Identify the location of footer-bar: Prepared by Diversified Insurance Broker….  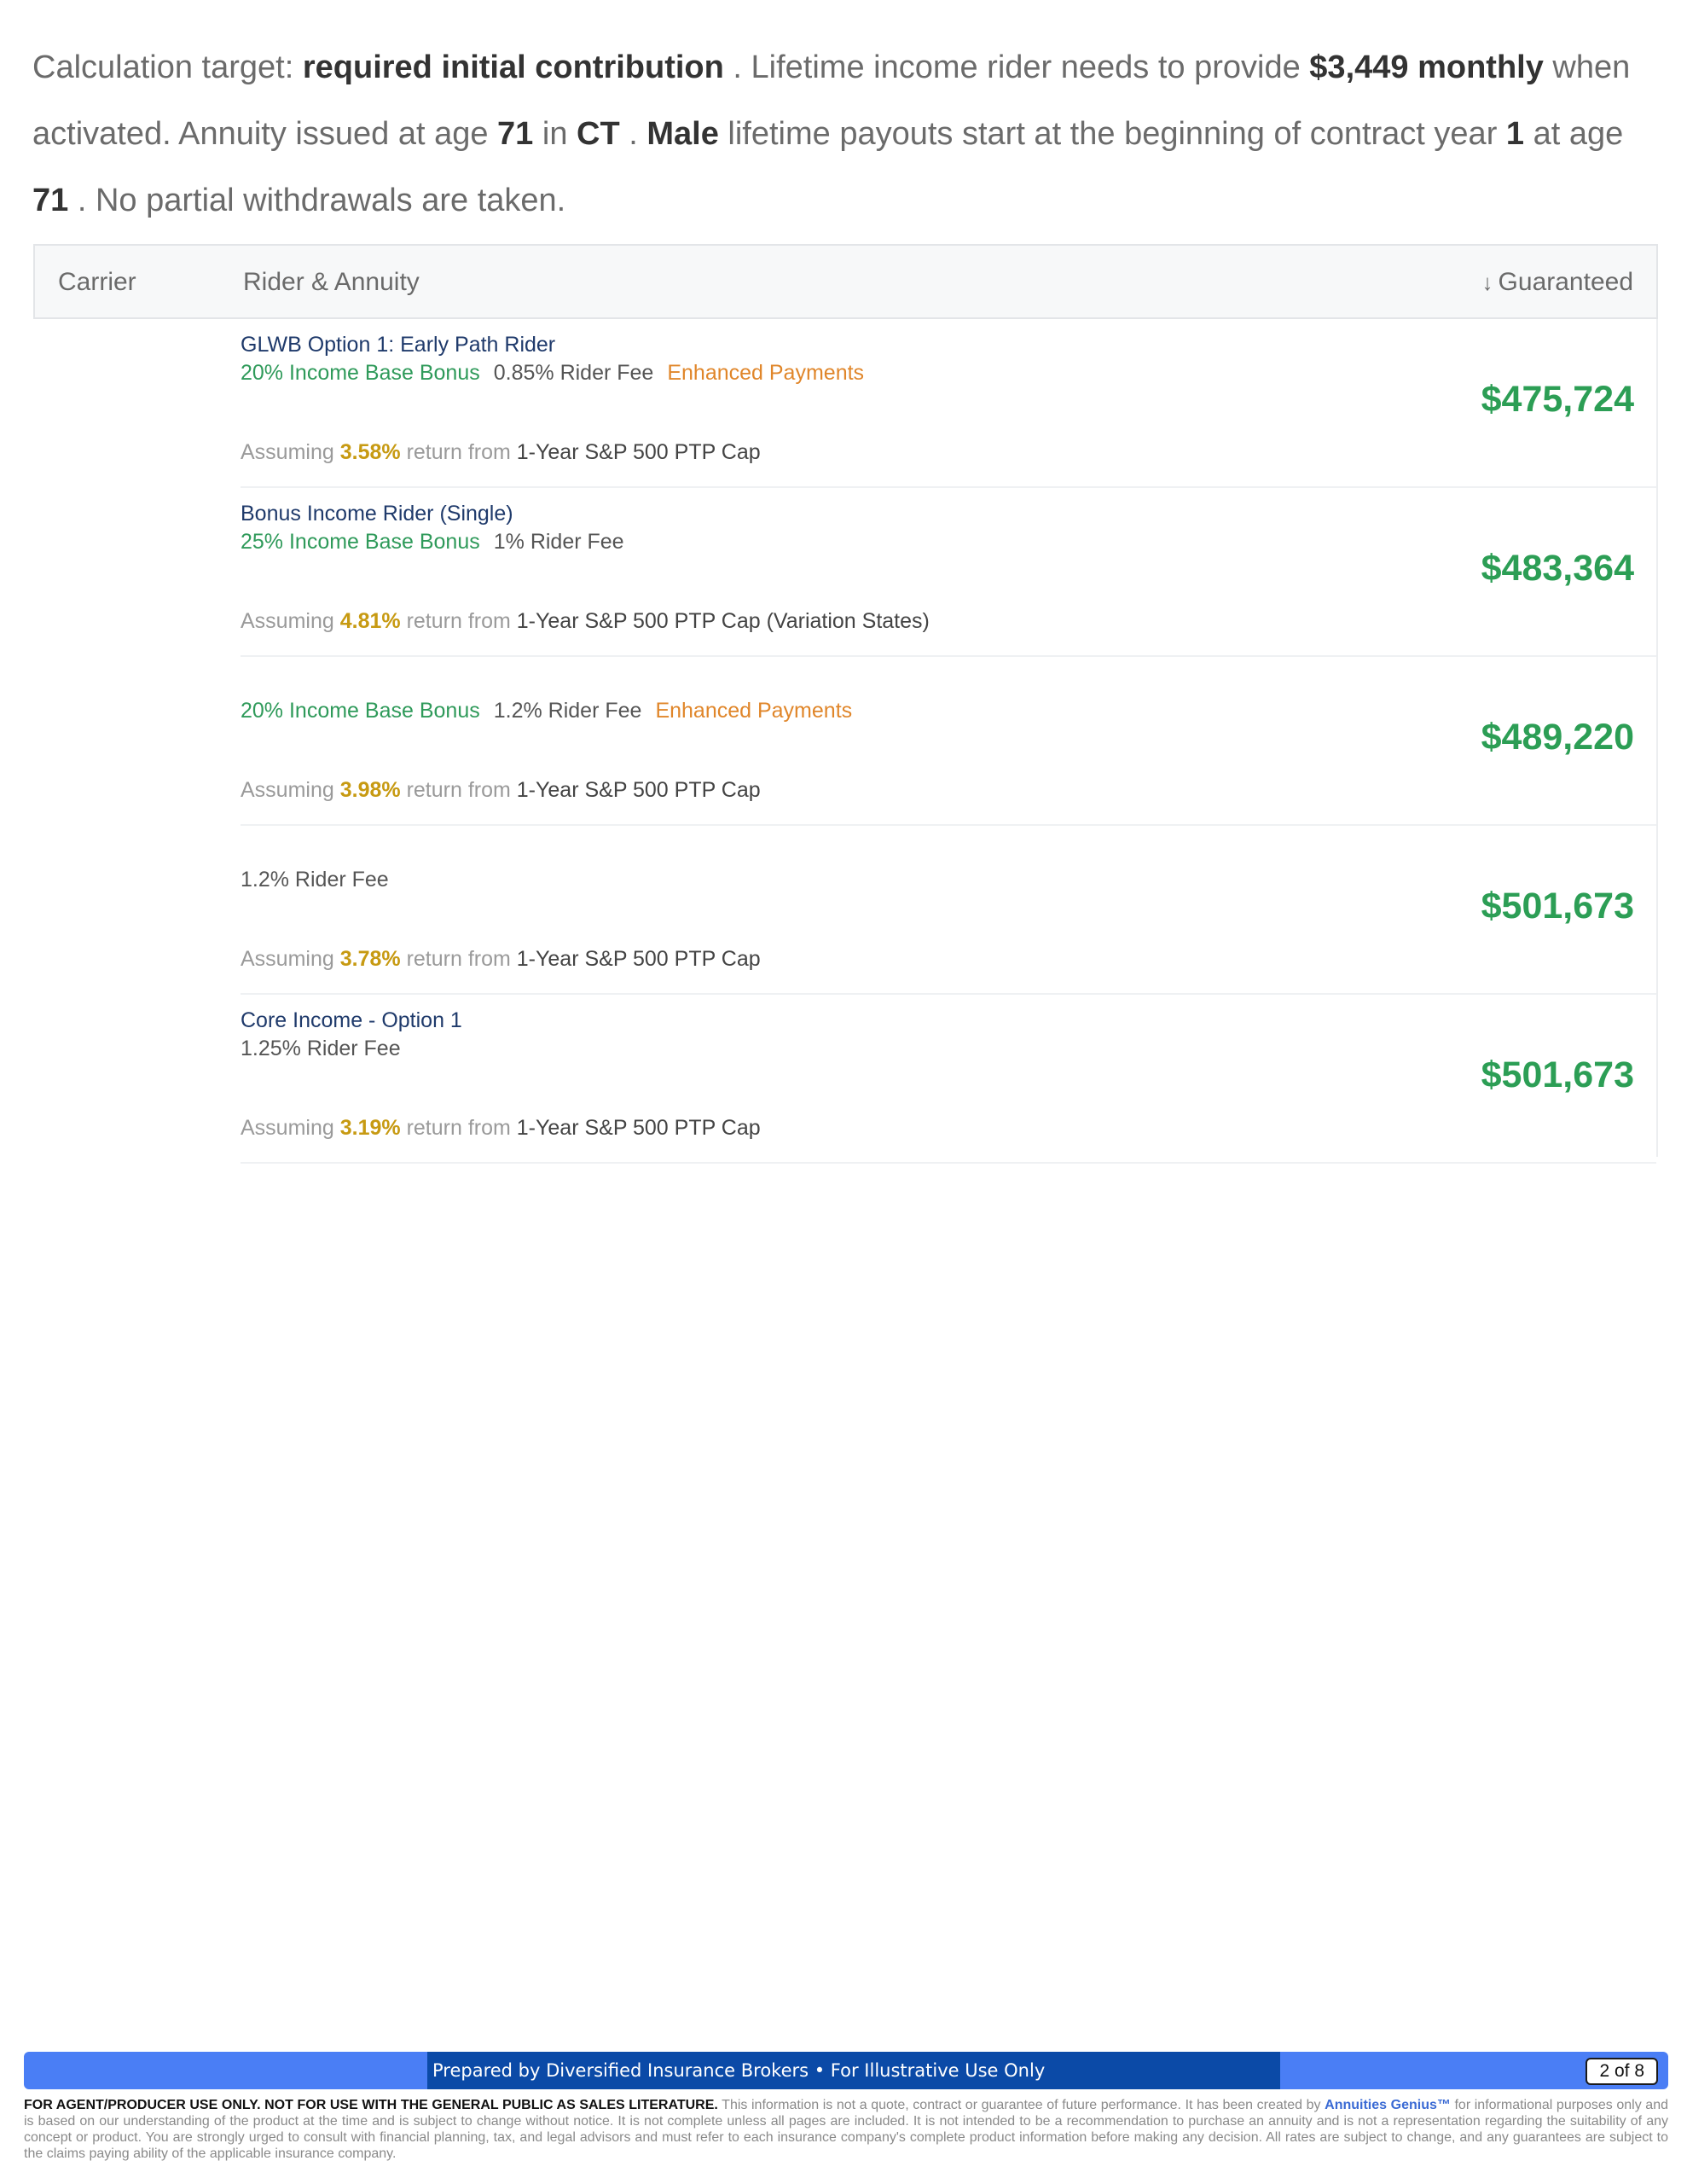
(846, 2070).